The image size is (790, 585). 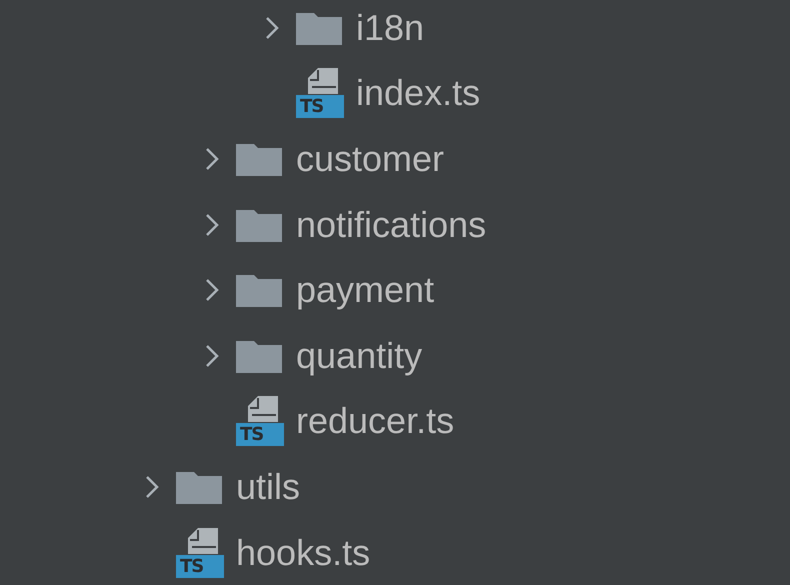 I want to click on file-name: index.ts, so click(x=418, y=93).